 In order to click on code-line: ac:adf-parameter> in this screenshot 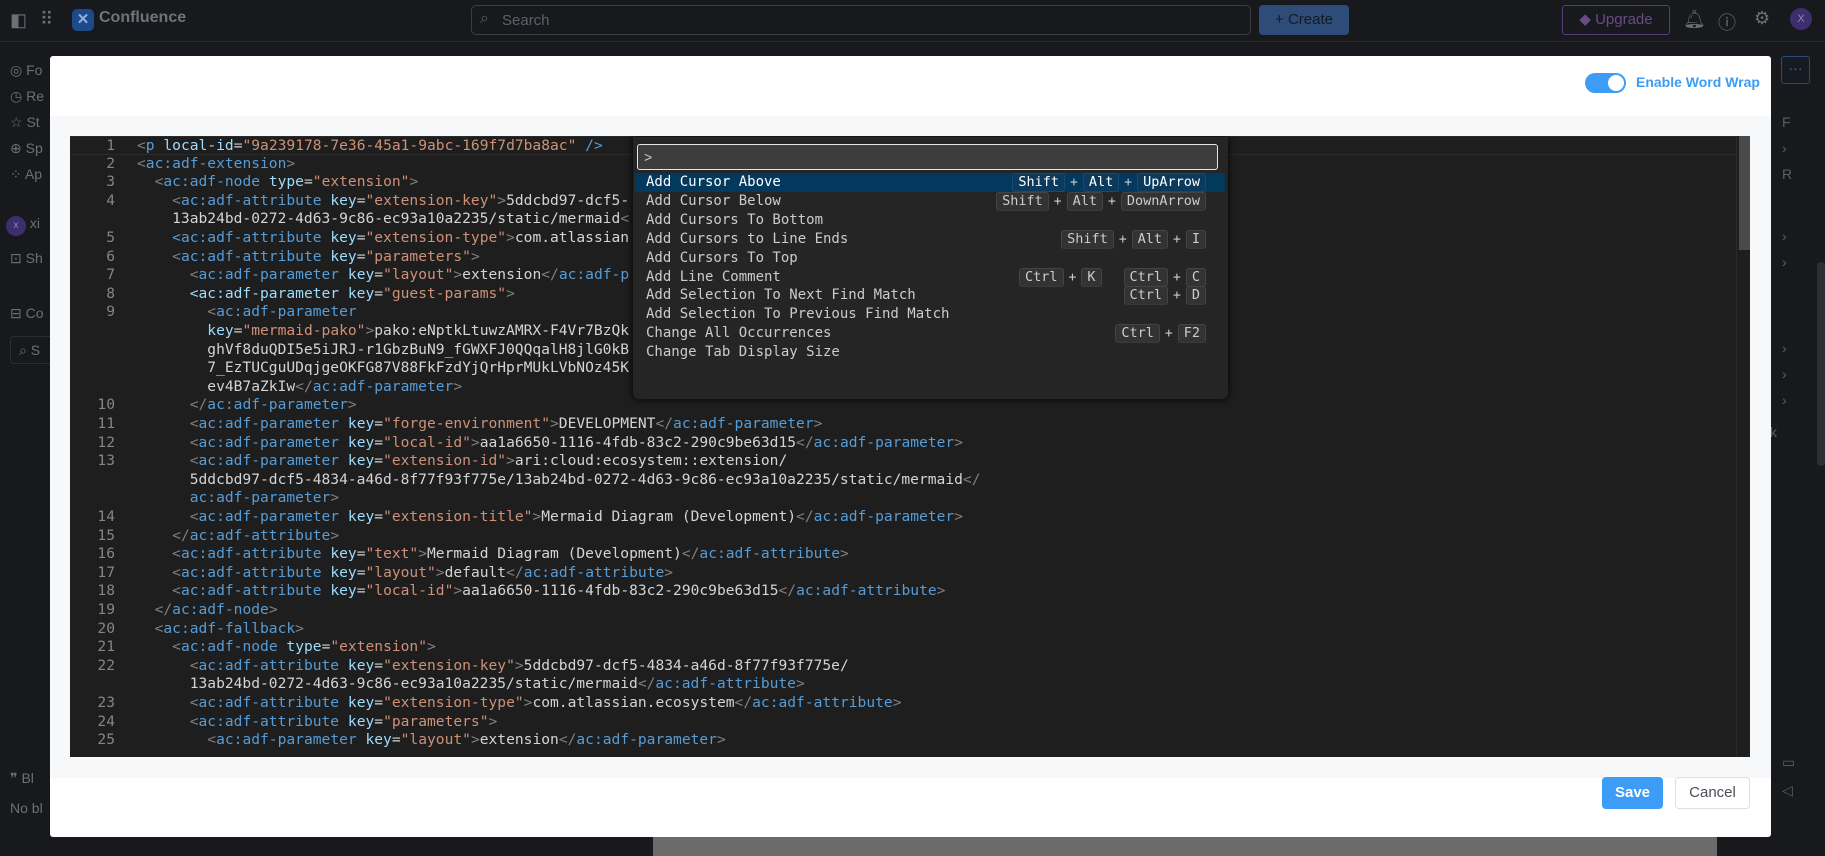, I will do `click(910, 498)`.